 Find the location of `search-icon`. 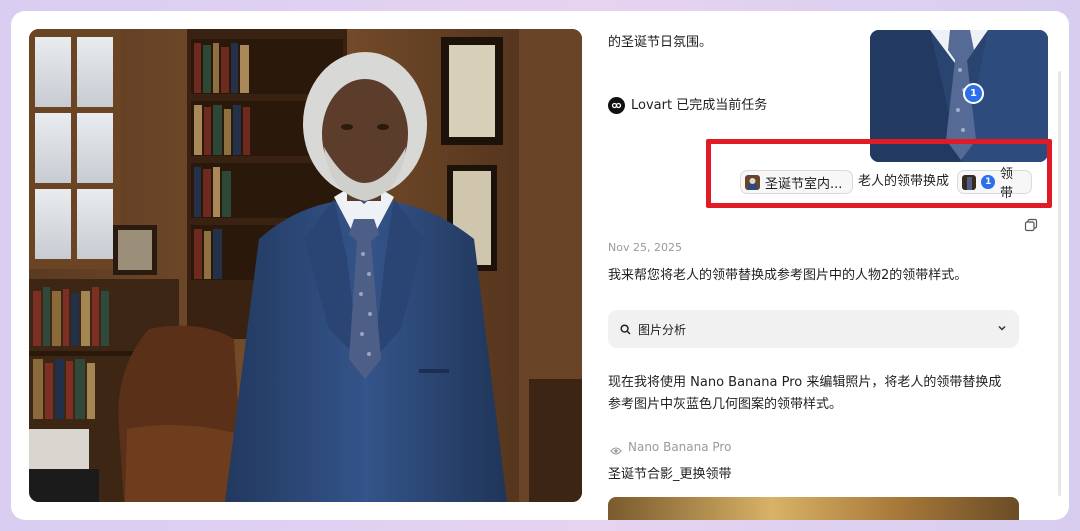

search-icon is located at coordinates (625, 329).